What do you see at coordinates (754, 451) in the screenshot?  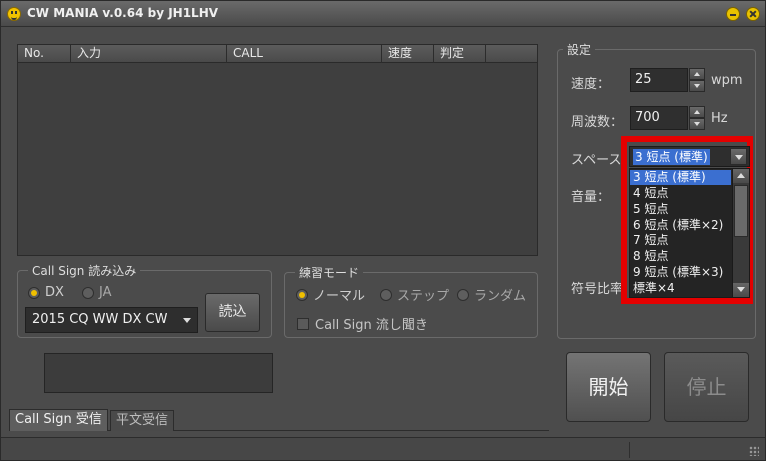 I see `resize-grip-icon` at bounding box center [754, 451].